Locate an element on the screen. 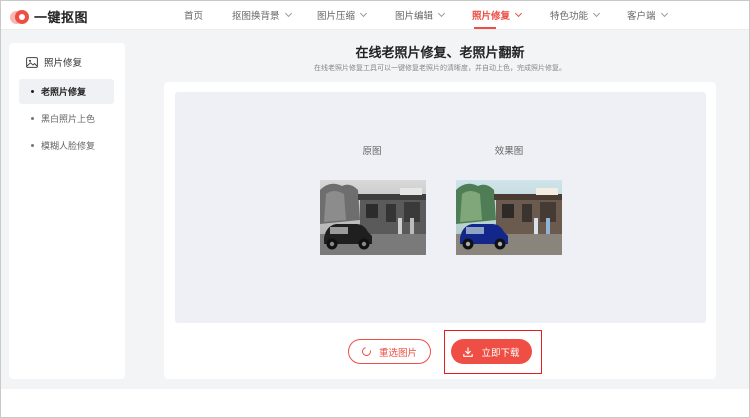  nav-item-photo-repair: 照片修复 is located at coordinates (497, 15).